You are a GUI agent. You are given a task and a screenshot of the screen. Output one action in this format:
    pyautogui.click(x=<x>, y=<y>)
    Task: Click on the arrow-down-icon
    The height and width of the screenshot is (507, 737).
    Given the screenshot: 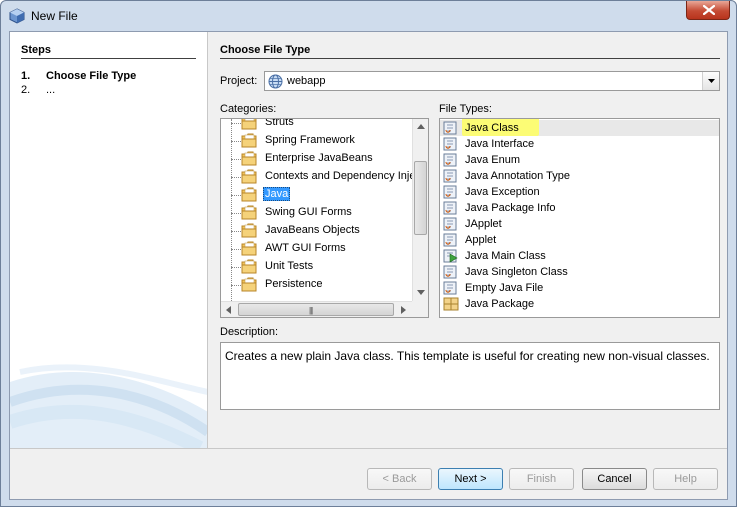 What is the action you would take?
    pyautogui.click(x=421, y=292)
    